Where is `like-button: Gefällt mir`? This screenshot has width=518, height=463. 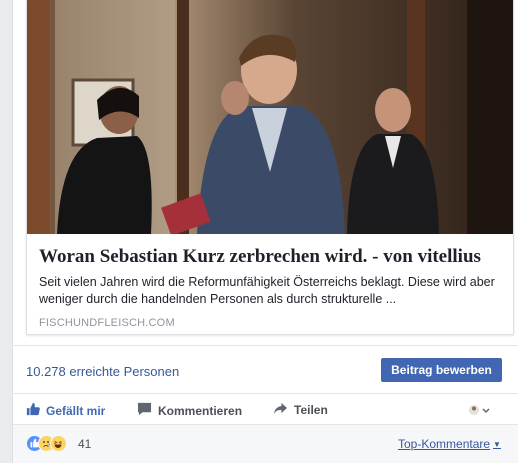
like-button: Gefällt mir is located at coordinates (65, 410).